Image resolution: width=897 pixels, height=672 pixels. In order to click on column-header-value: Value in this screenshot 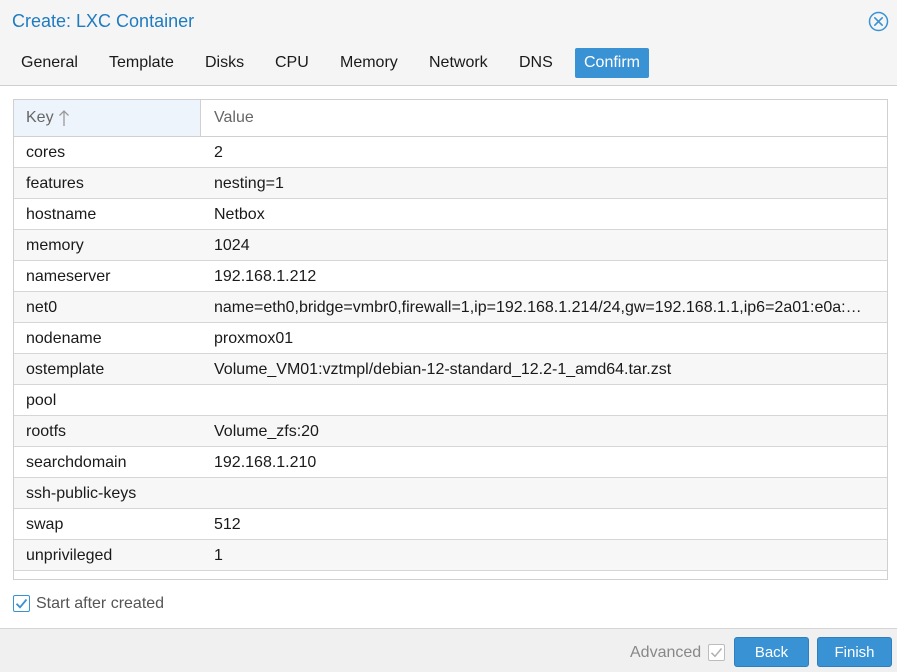, I will do `click(544, 118)`.